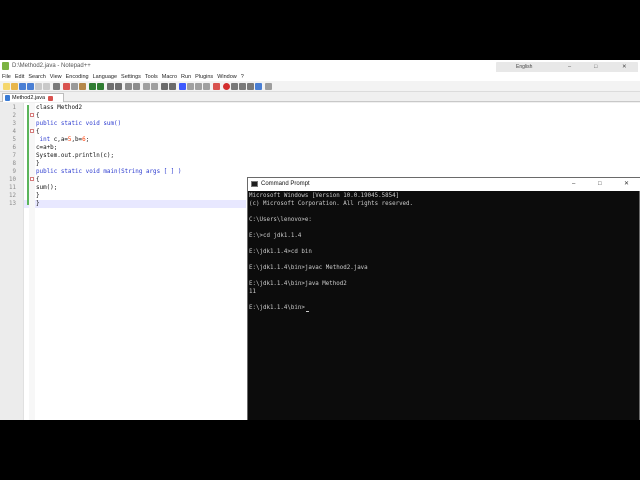 This screenshot has width=640, height=480. I want to click on console-line: E:\>cd jdk1.1.4, so click(275, 236).